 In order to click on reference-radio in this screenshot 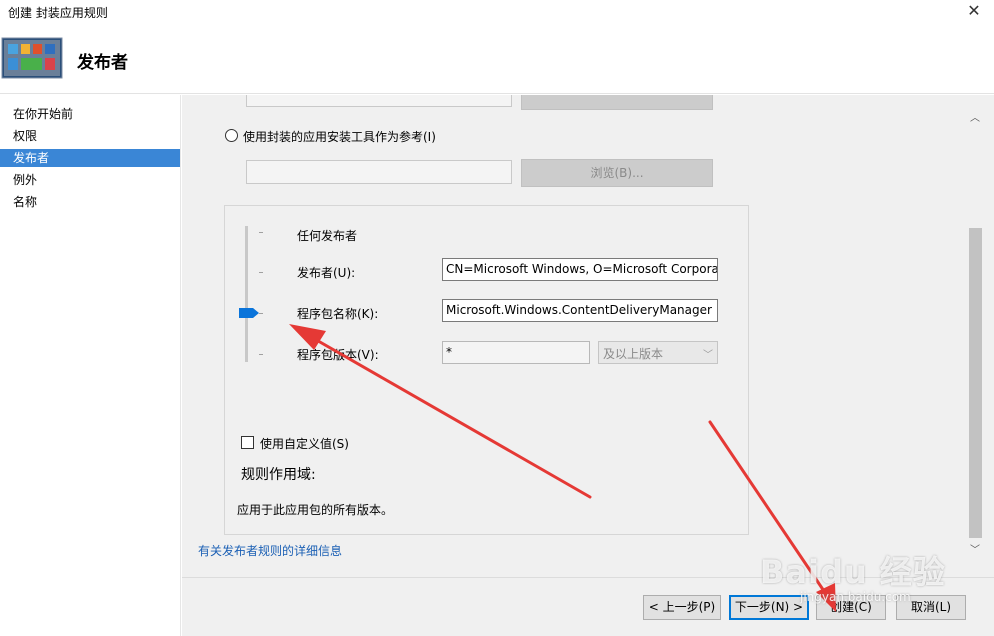, I will do `click(231, 135)`.